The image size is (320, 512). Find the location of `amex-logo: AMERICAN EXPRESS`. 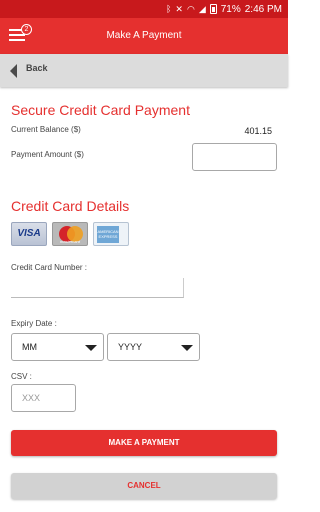

amex-logo: AMERICAN EXPRESS is located at coordinates (111, 234).